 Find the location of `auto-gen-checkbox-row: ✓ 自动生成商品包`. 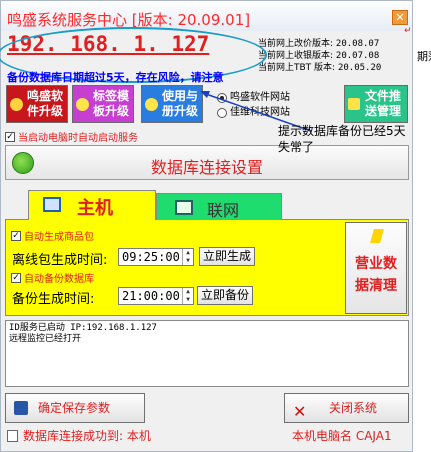

auto-gen-checkbox-row: ✓ 自动生成商品包 is located at coordinates (52, 235).